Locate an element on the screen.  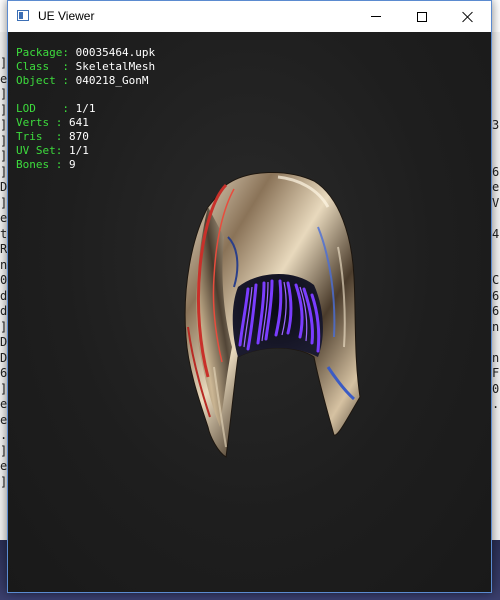
minimize-button is located at coordinates (376, 16).